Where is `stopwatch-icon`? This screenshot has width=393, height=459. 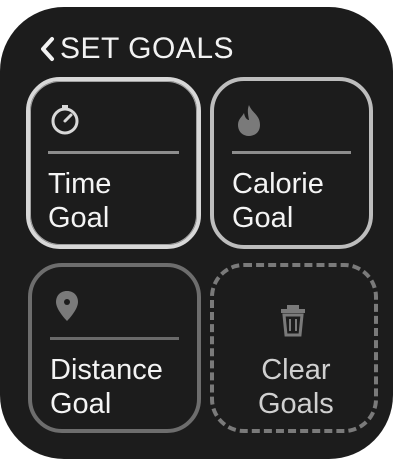 stopwatch-icon is located at coordinates (65, 120).